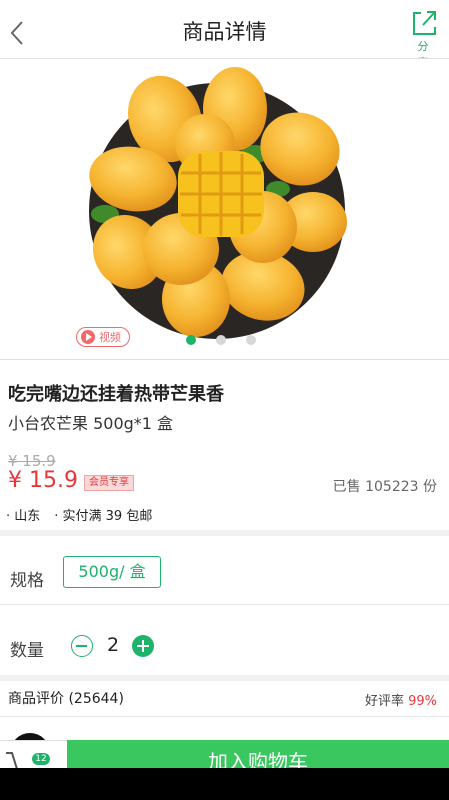  I want to click on member-badge: 会员专享, so click(109, 483).